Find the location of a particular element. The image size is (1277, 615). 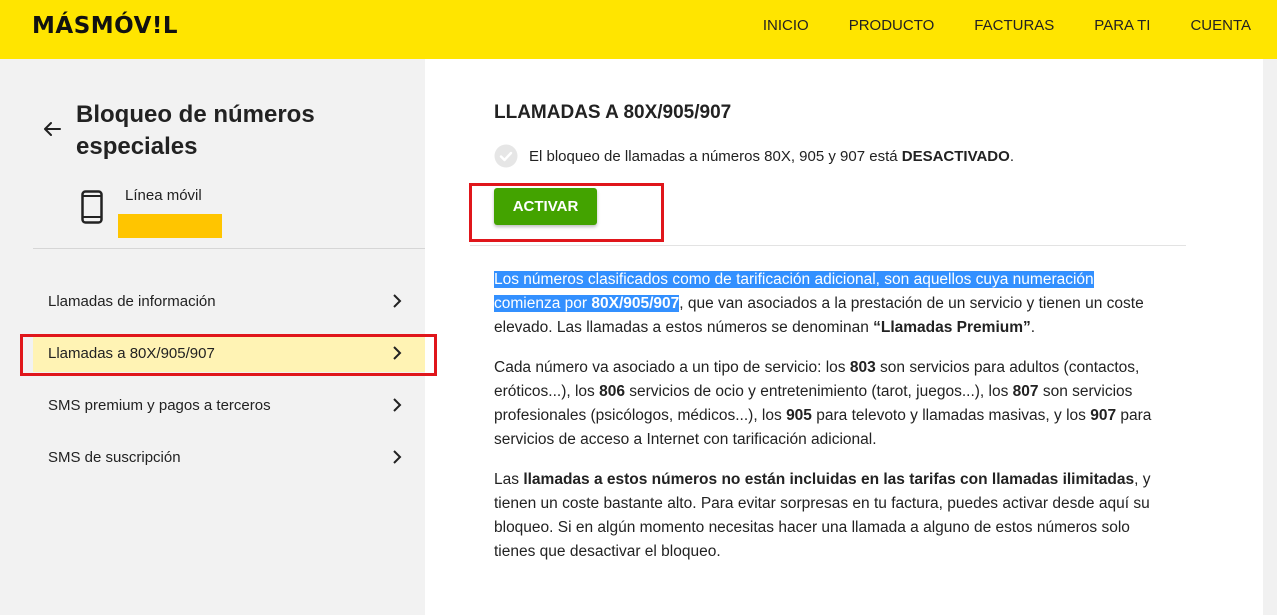

paragraph-text: . is located at coordinates (1033, 327).